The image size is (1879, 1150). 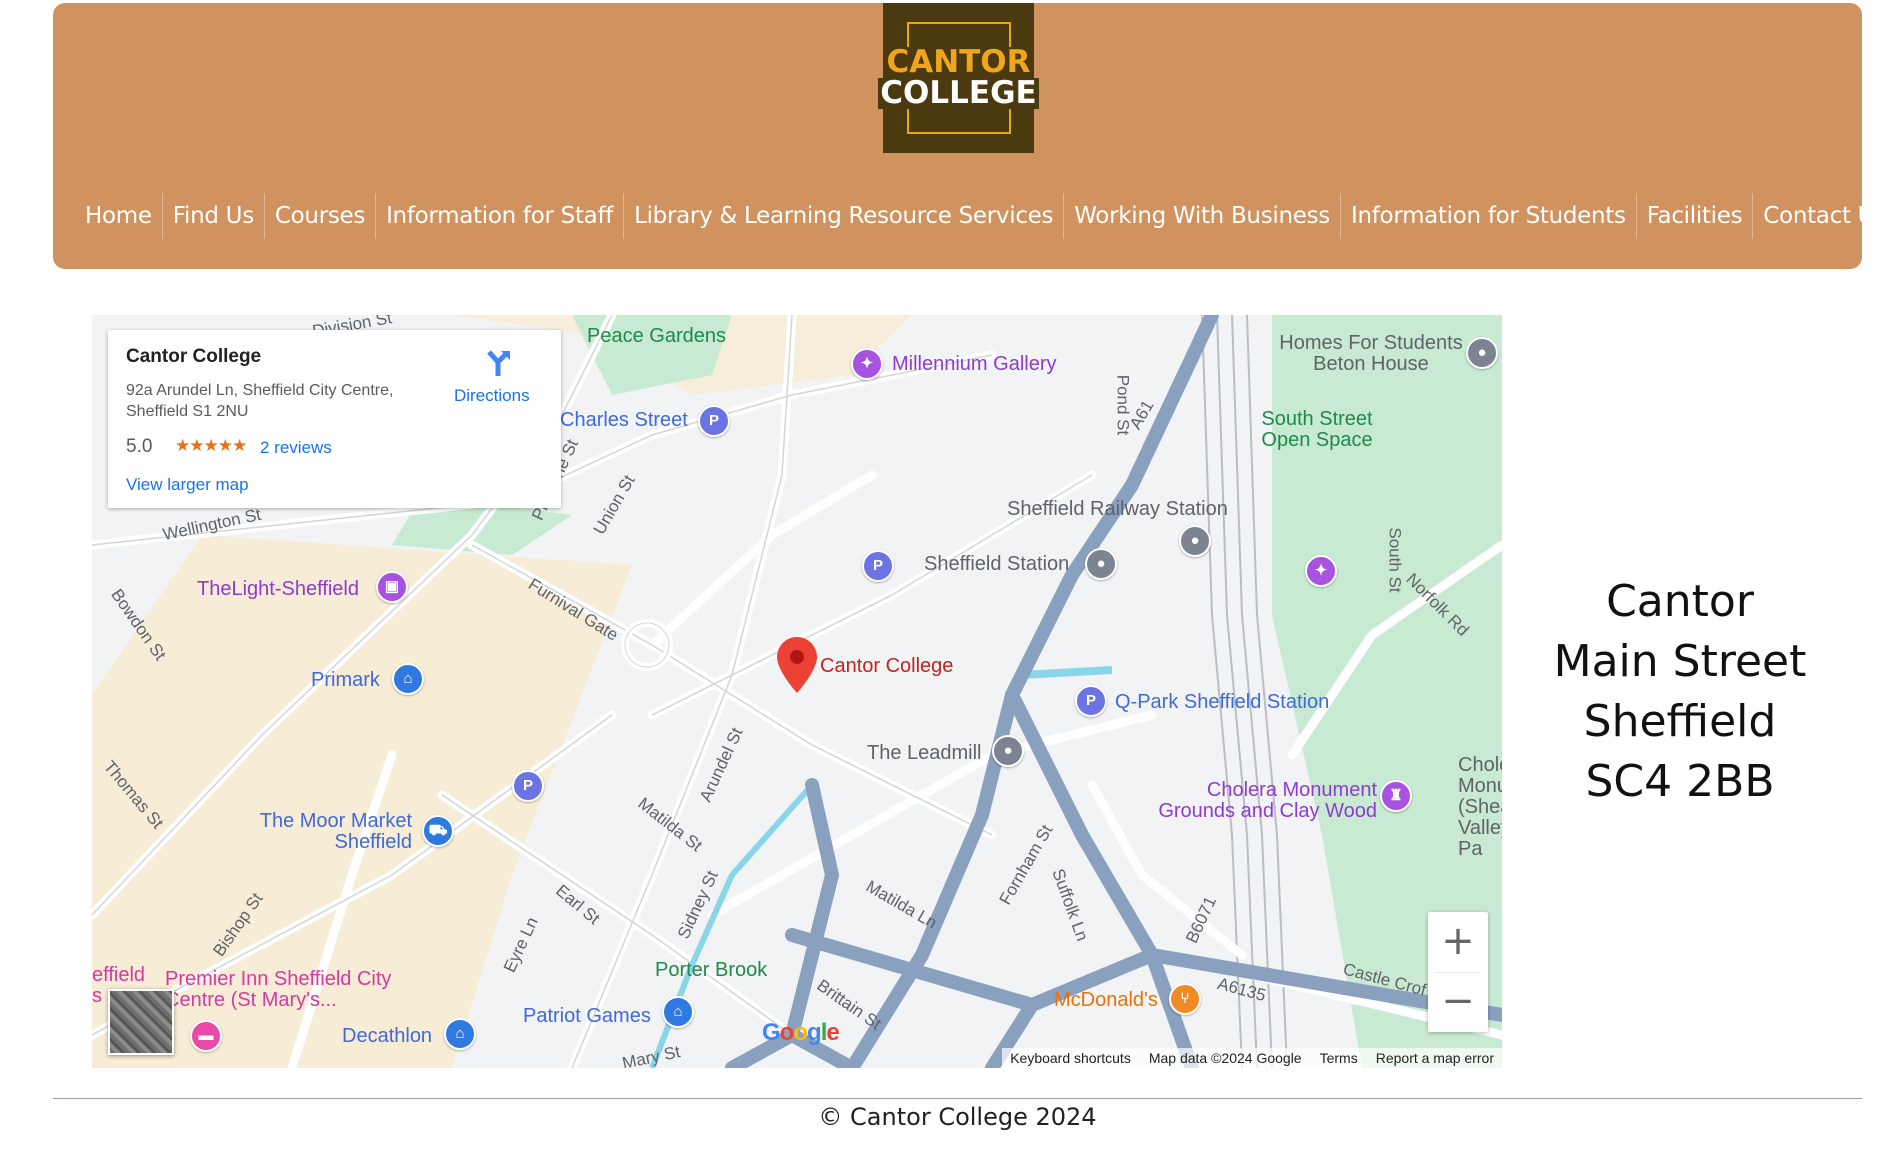 What do you see at coordinates (211, 445) in the screenshot?
I see `rating-stars-icon: ★★★★★` at bounding box center [211, 445].